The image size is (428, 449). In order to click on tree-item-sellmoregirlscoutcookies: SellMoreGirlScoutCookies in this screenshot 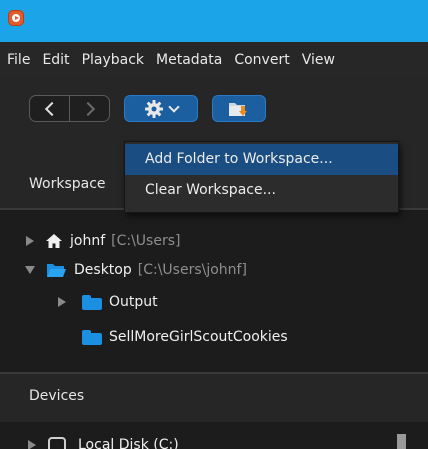, I will do `click(214, 337)`.